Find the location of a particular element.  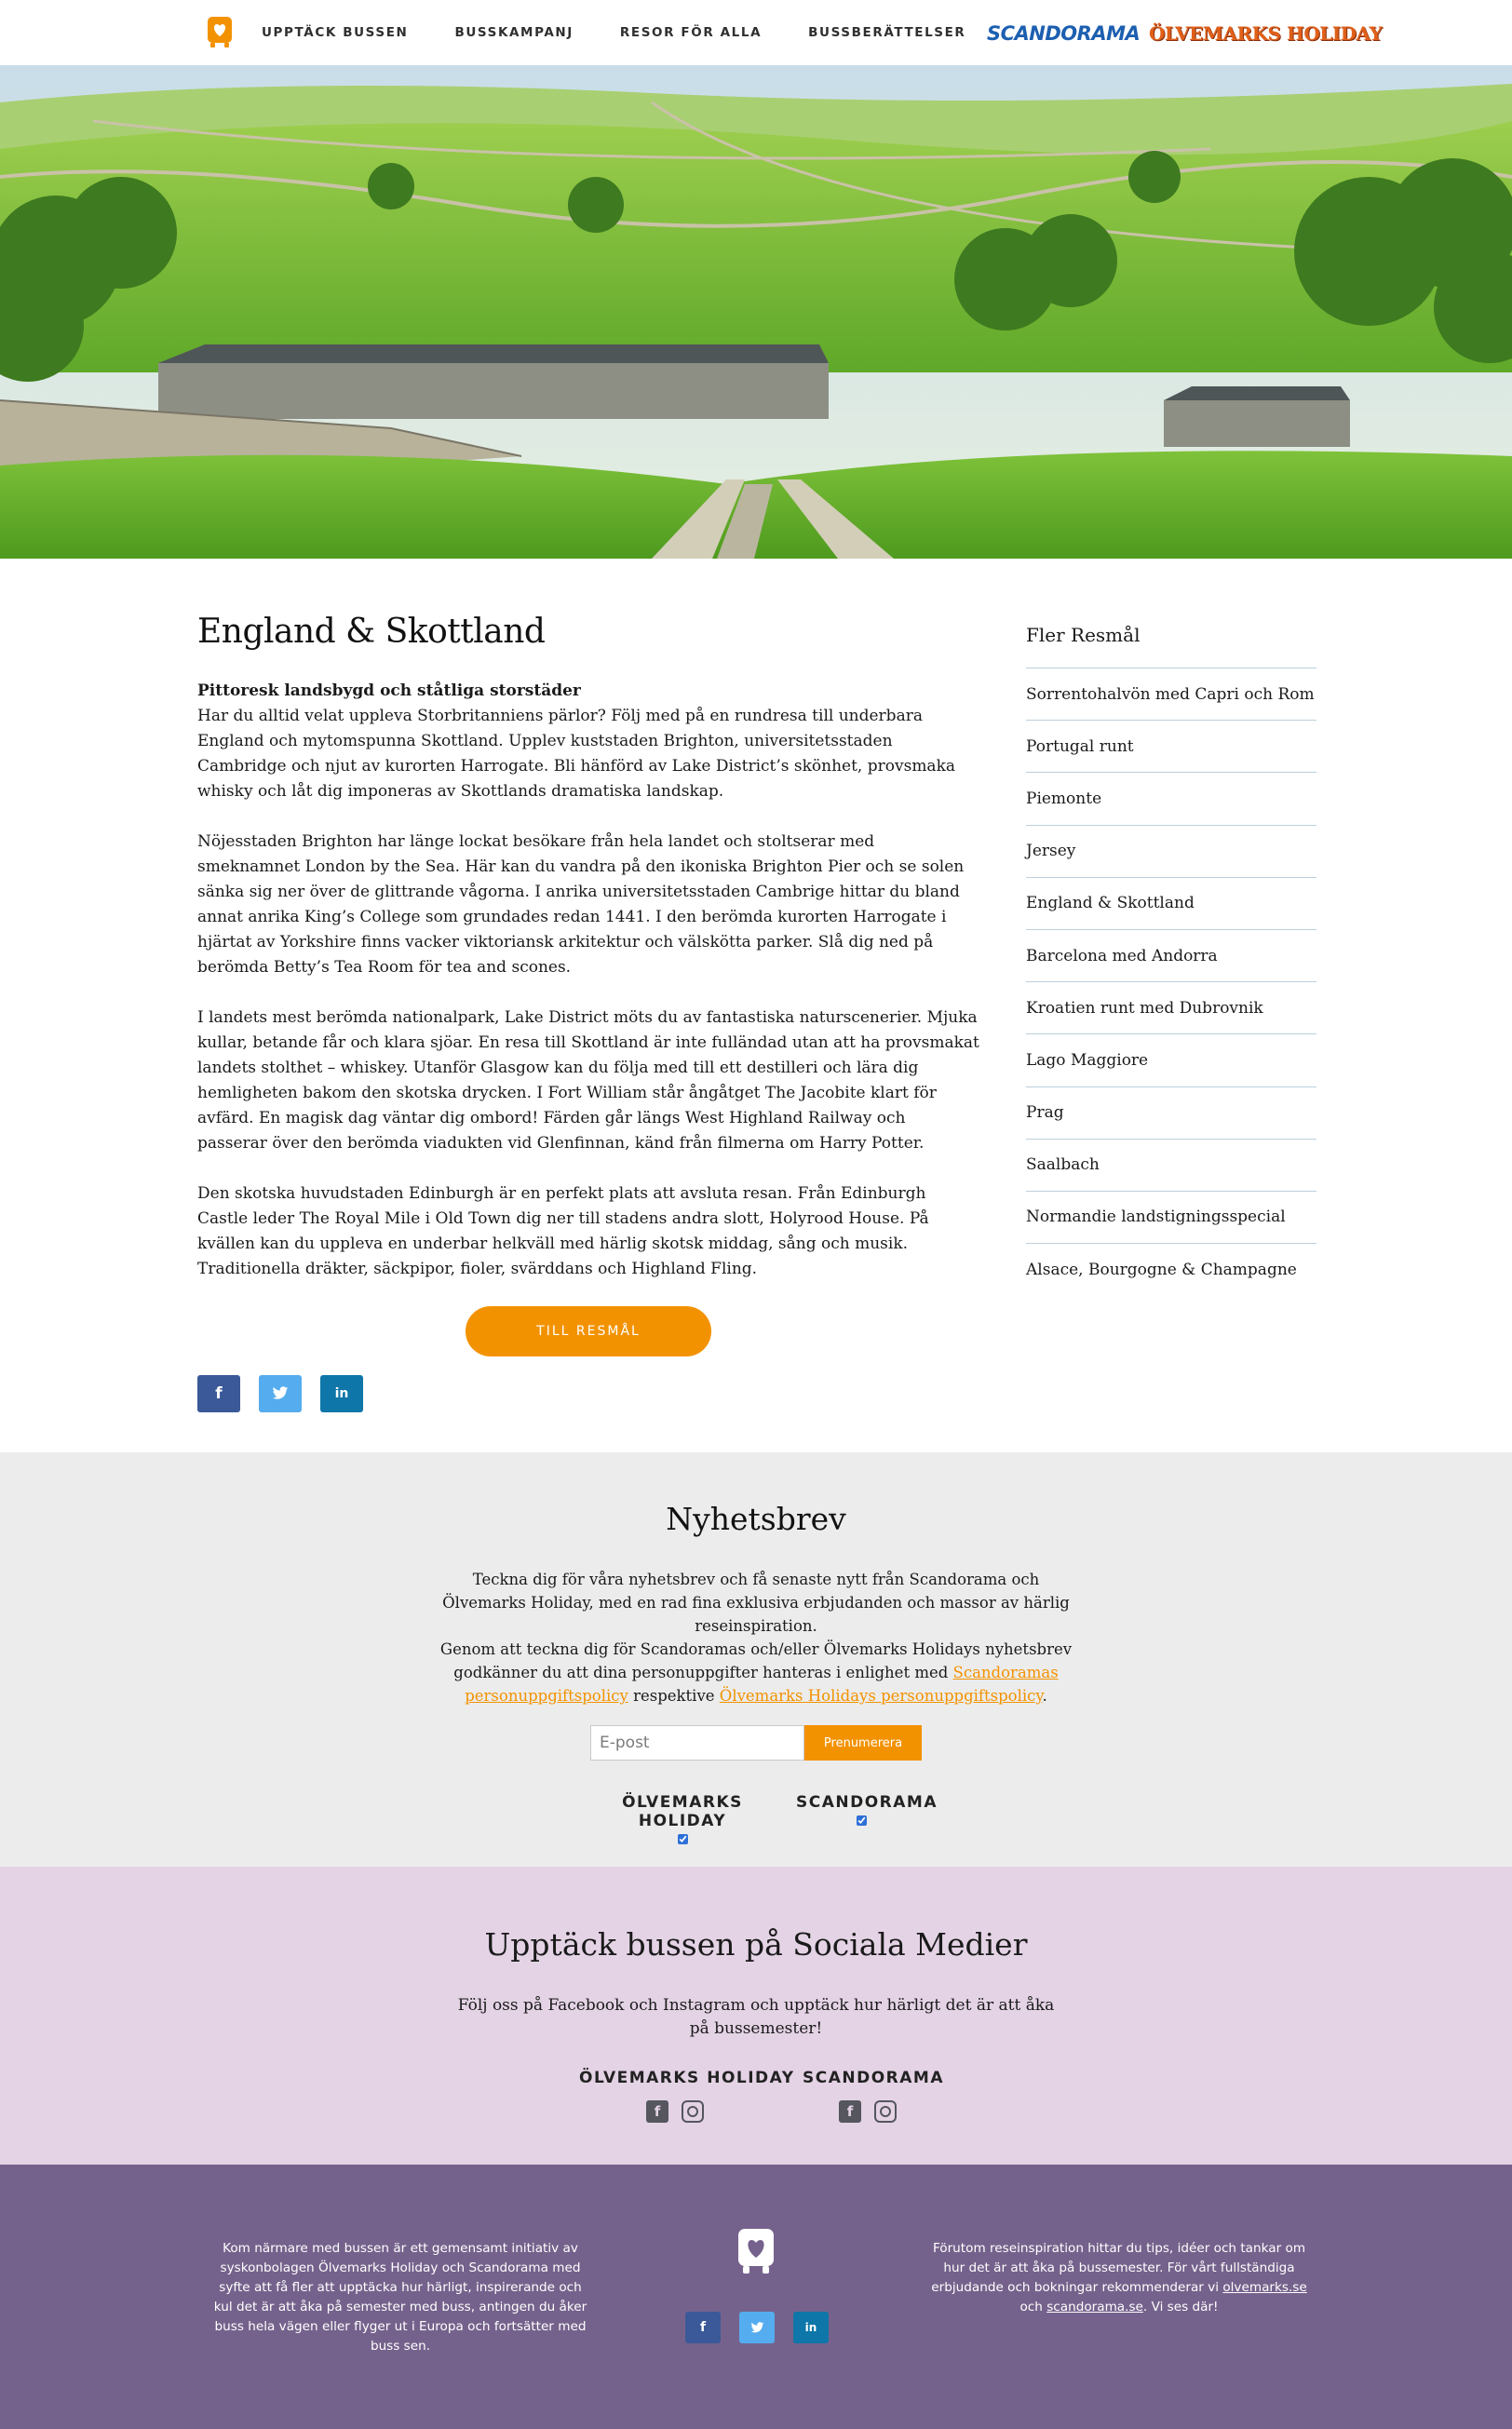

scandorama-logo: SCANDORAMA is located at coordinates (1064, 34).